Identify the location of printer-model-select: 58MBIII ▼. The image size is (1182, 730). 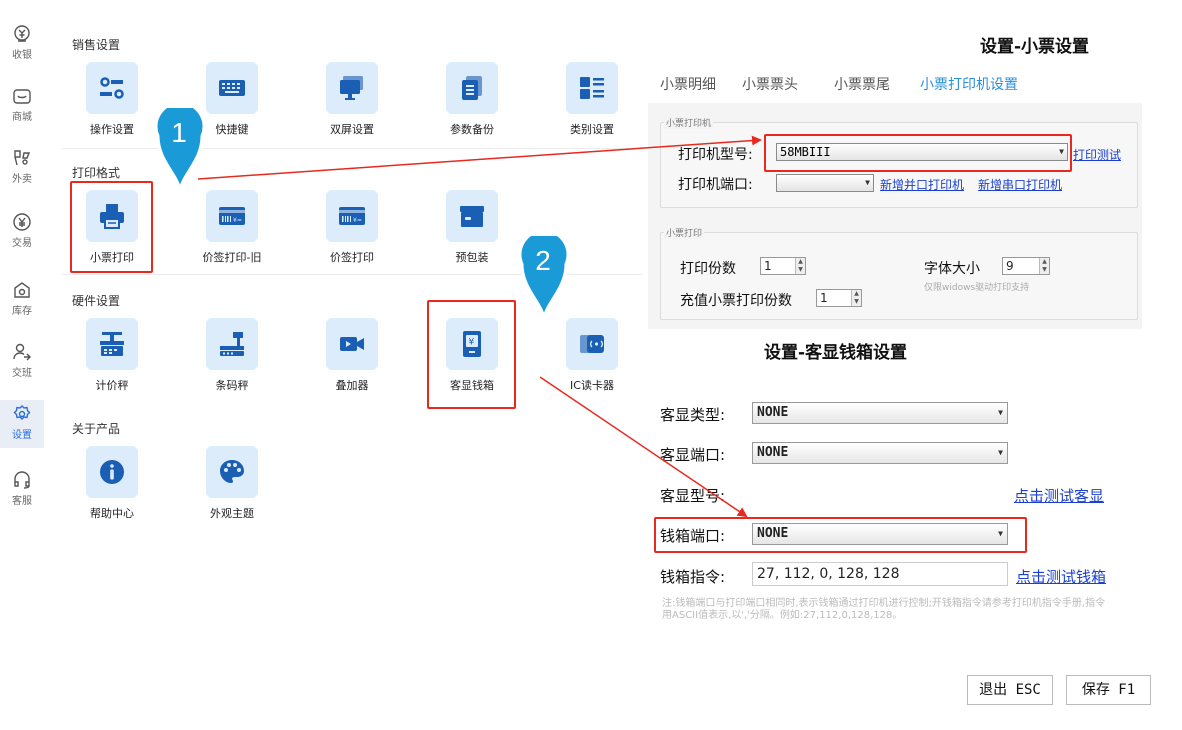
(922, 152).